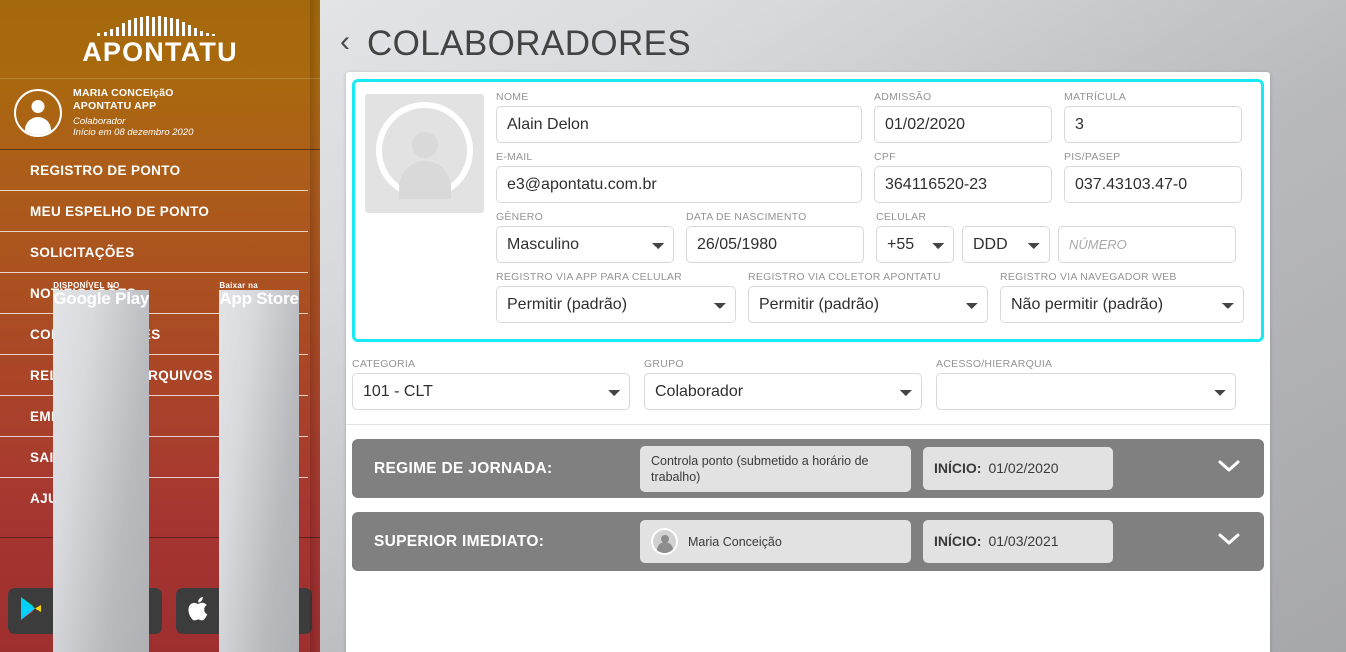 The height and width of the screenshot is (652, 1346). I want to click on label-pis-pasep: PIS/PASEP, so click(1092, 157).